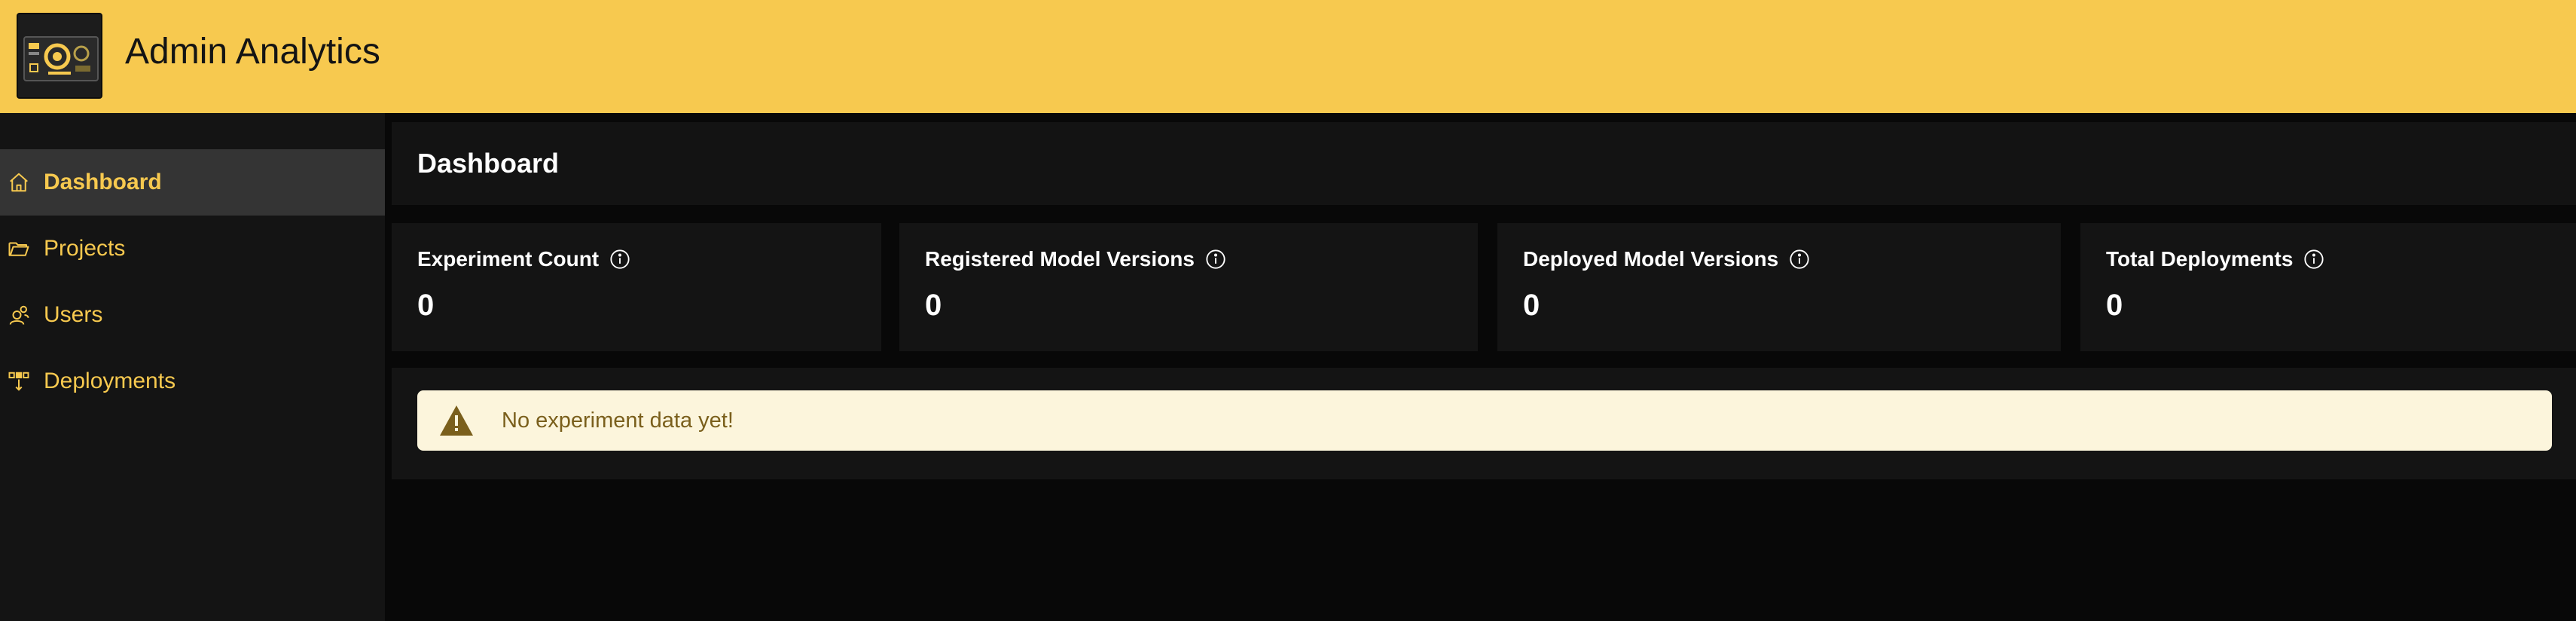 This screenshot has height=621, width=2576. Describe the element at coordinates (19, 315) in the screenshot. I see `users-icon` at that location.